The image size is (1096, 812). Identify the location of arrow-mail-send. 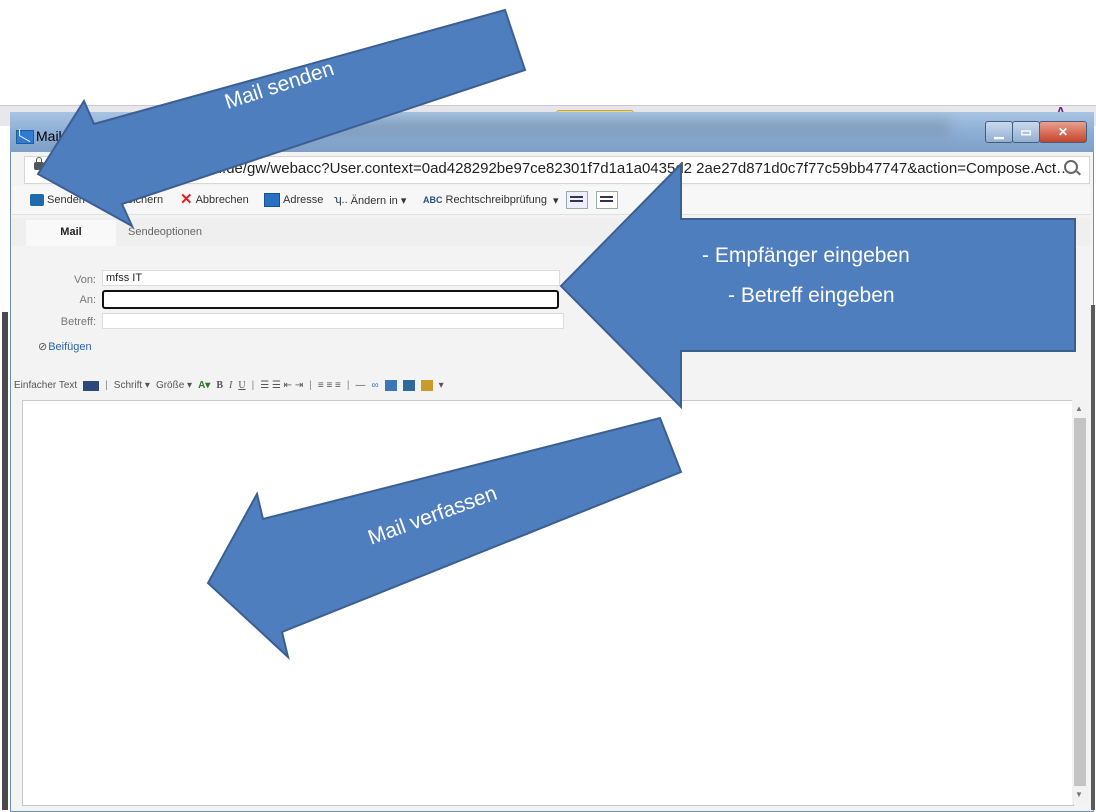
(281, 118).